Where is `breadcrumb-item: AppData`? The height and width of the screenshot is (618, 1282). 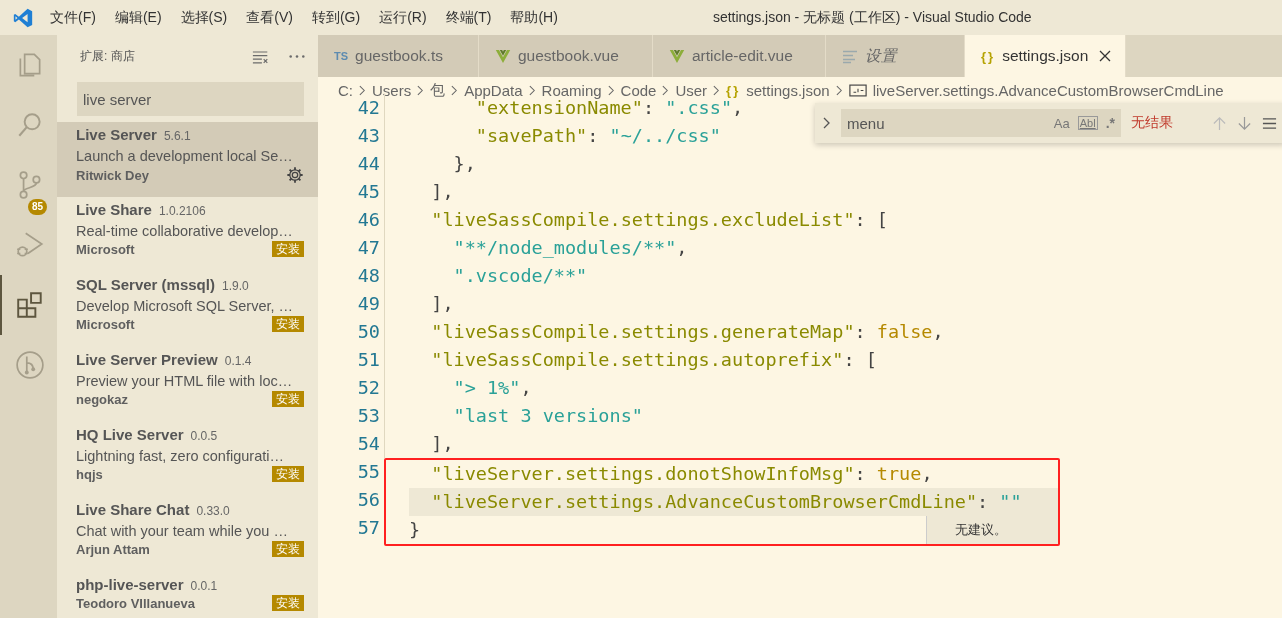
breadcrumb-item: AppData is located at coordinates (493, 90).